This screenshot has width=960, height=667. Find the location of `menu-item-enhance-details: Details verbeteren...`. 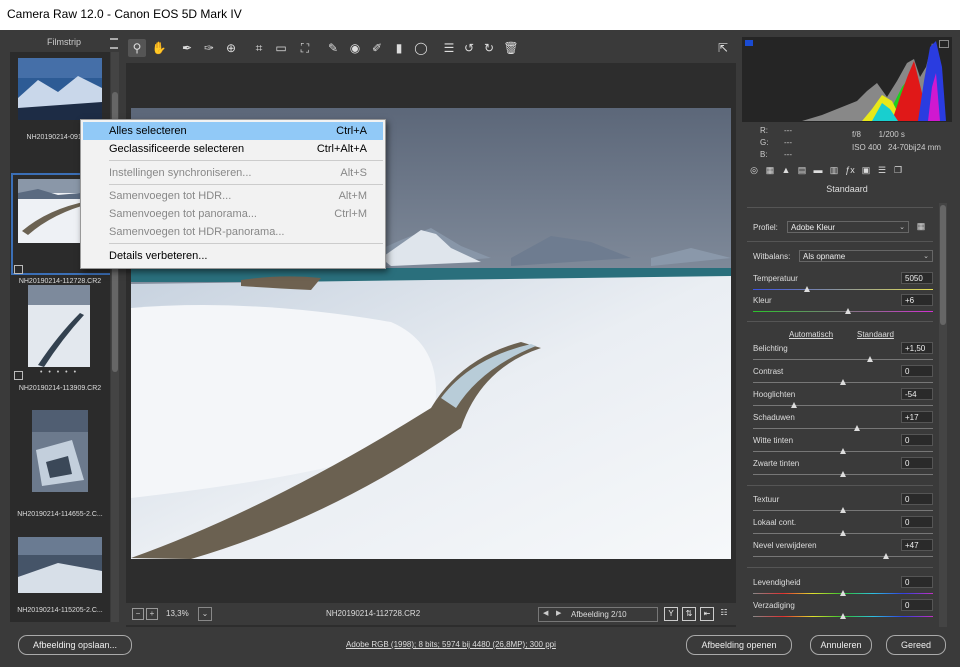

menu-item-enhance-details: Details verbeteren... is located at coordinates (233, 256).